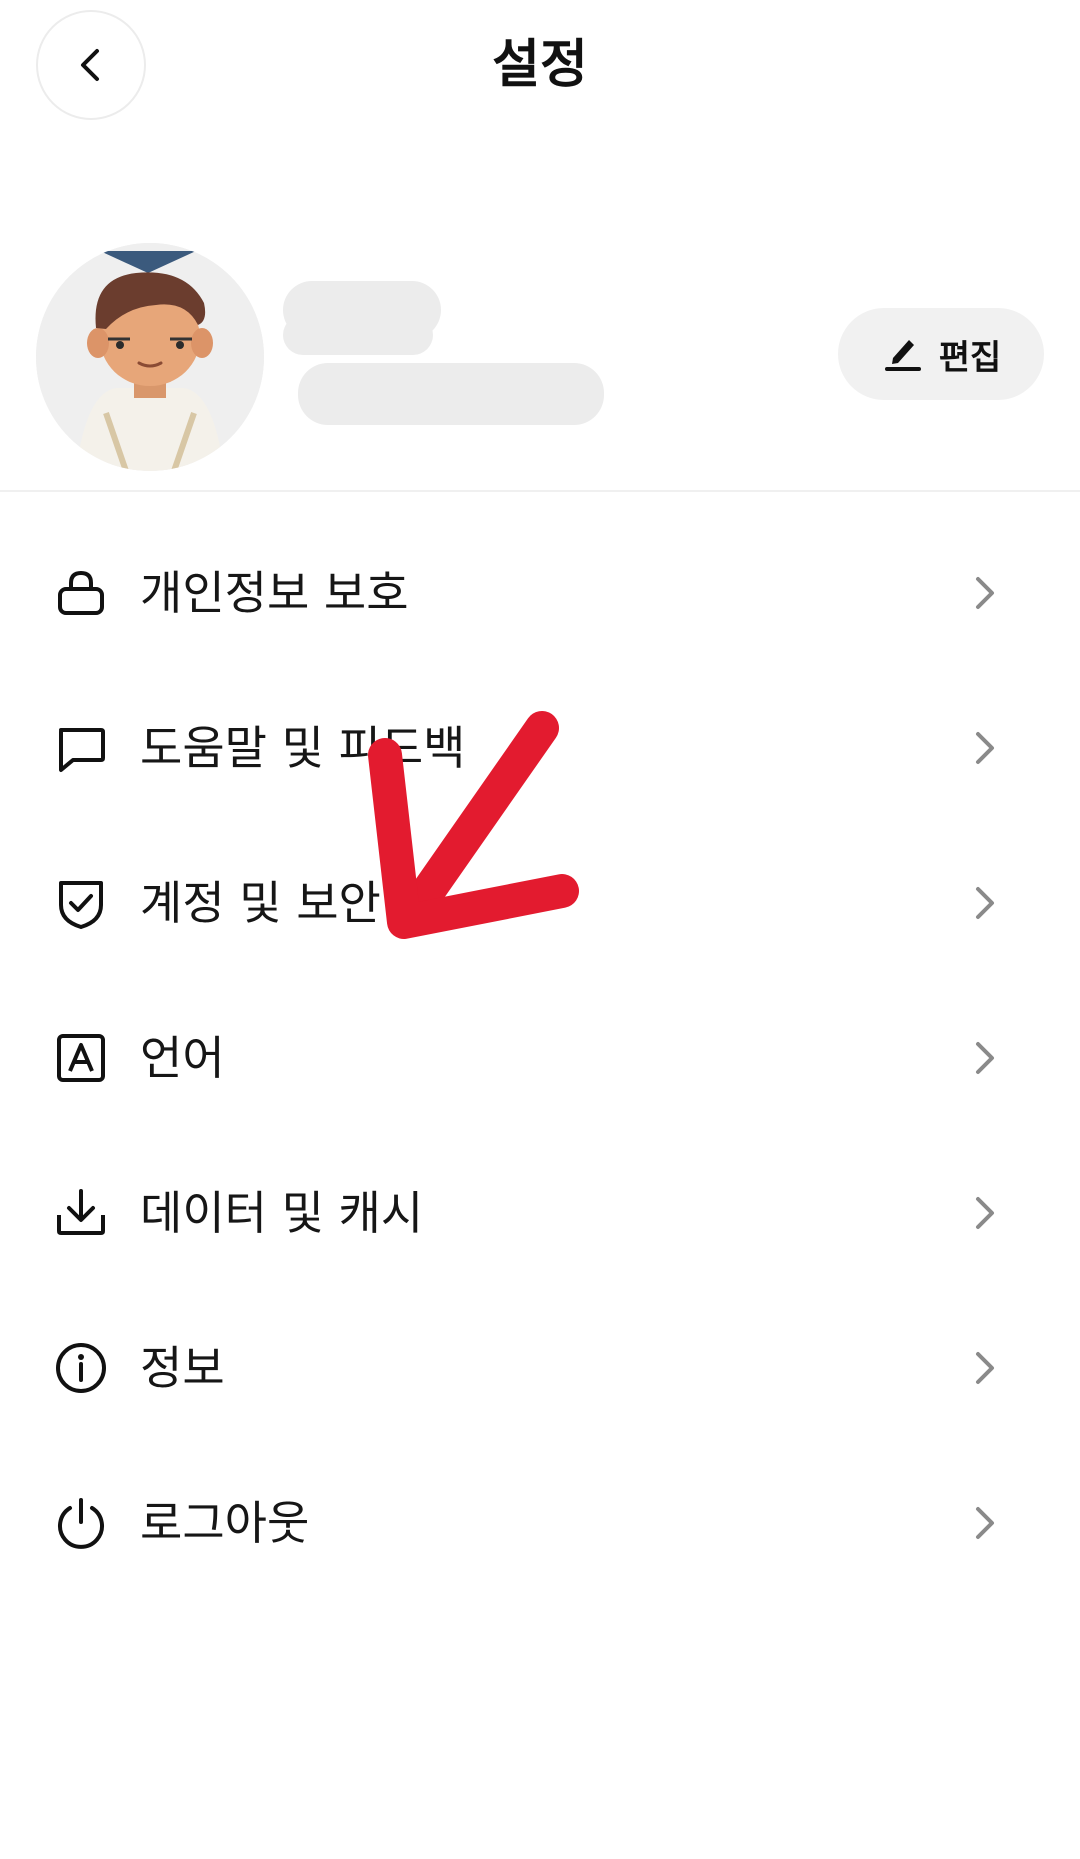 The width and height of the screenshot is (1080, 1859). I want to click on menu-item-privacy: 개인정보 보호, so click(540, 590).